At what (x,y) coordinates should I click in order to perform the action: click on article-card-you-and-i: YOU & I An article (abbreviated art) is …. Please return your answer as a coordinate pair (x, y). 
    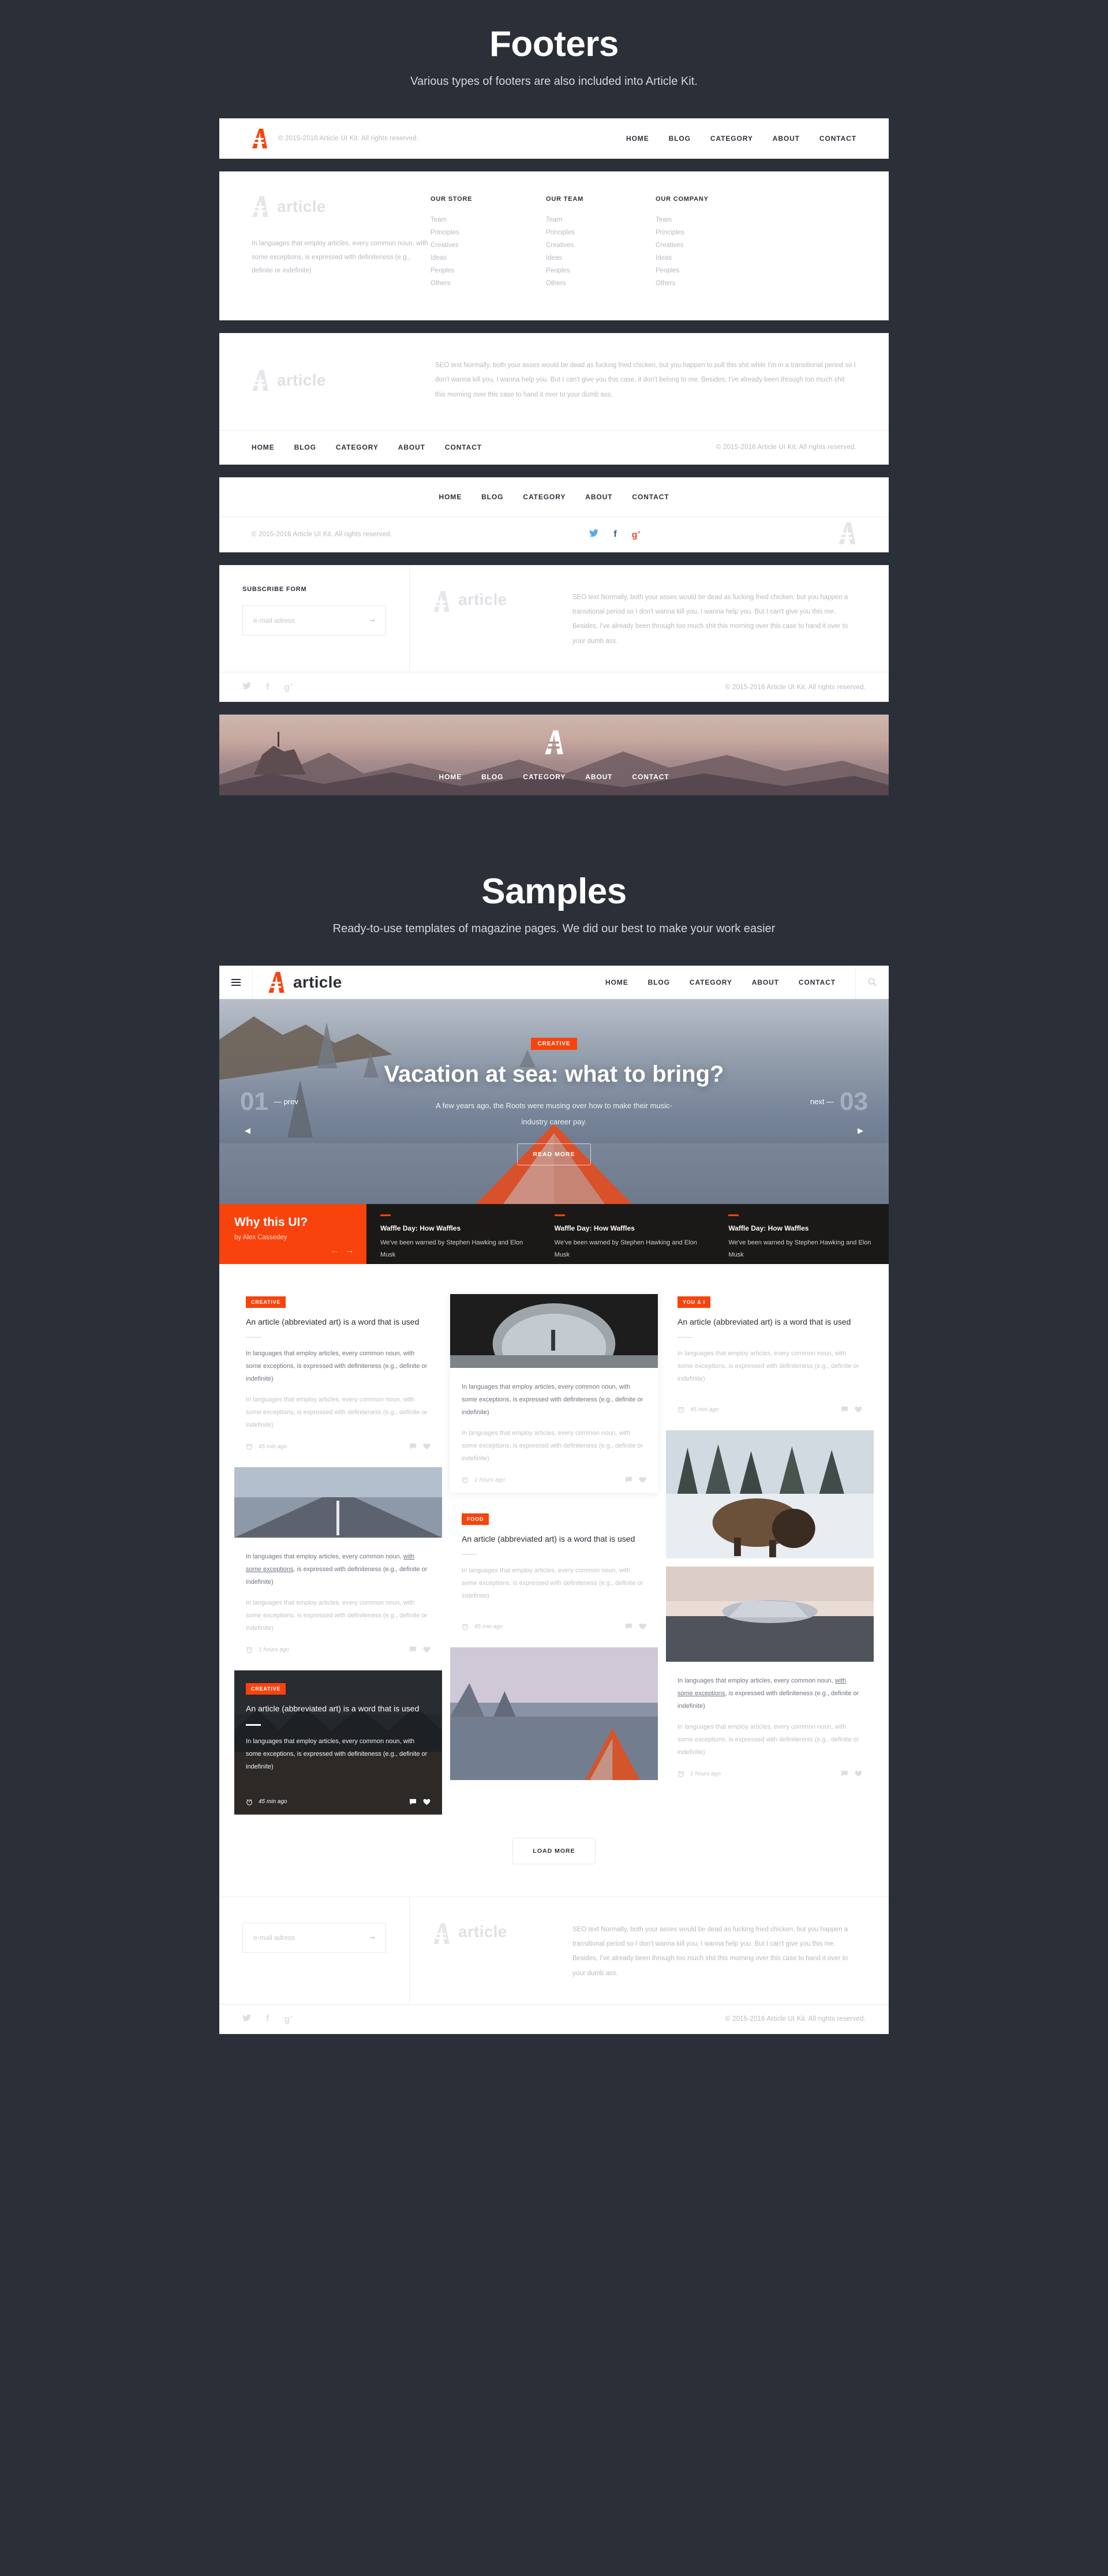
    Looking at the image, I should click on (770, 1353).